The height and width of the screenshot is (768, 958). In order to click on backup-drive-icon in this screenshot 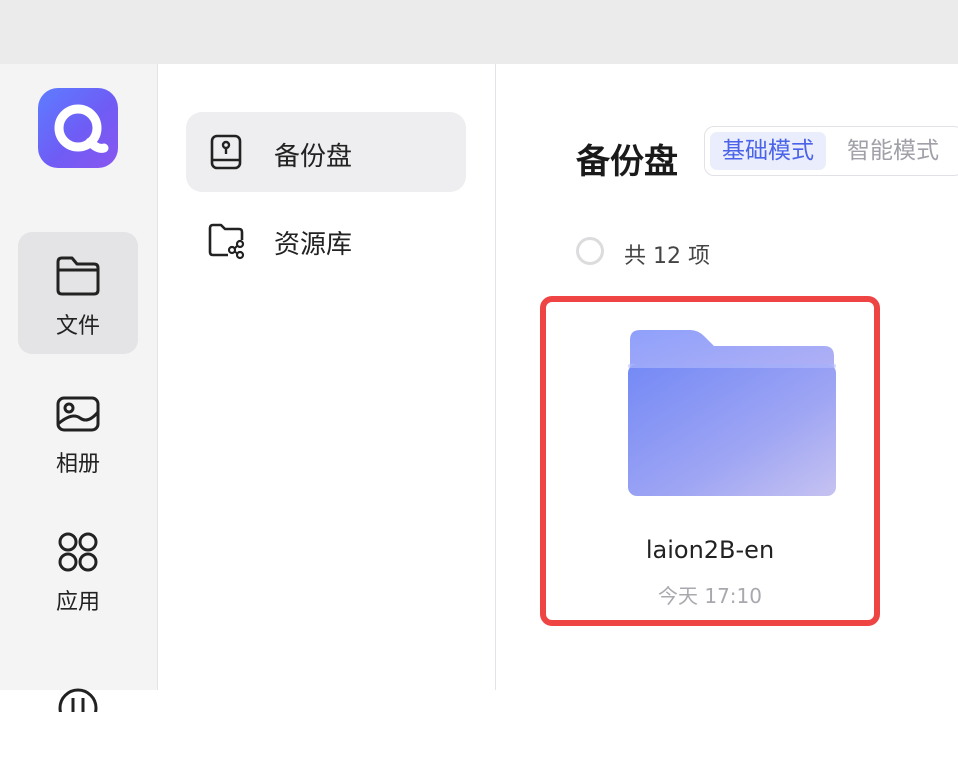, I will do `click(226, 152)`.